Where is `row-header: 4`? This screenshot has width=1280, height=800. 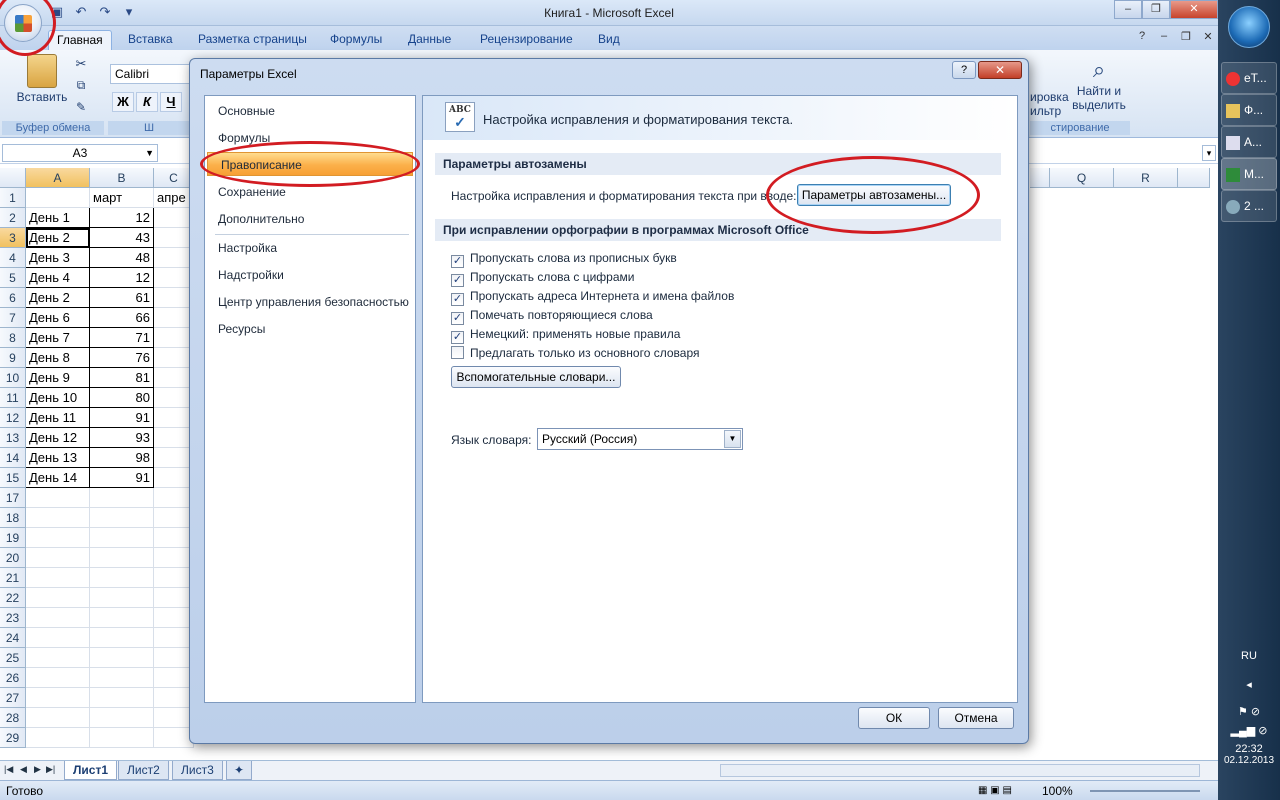
row-header: 4 is located at coordinates (13, 258).